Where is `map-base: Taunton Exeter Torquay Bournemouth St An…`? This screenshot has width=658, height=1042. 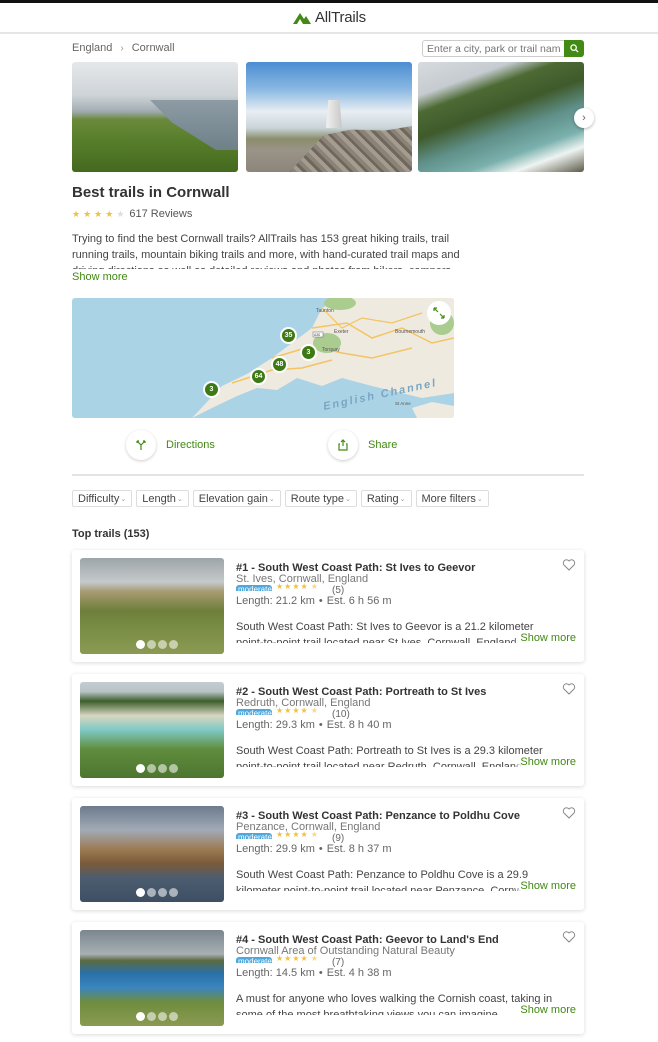 map-base: Taunton Exeter Torquay Bournemouth St An… is located at coordinates (323, 358).